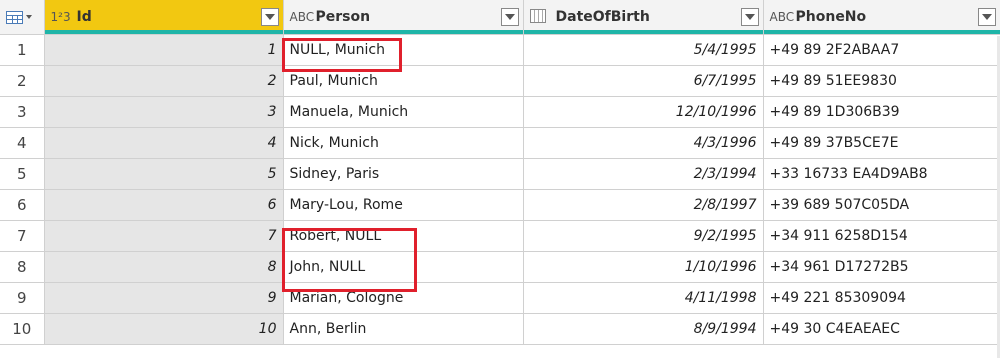 This screenshot has width=1000, height=358. I want to click on cell-dateofbirth: 2/8/1997, so click(643, 205).